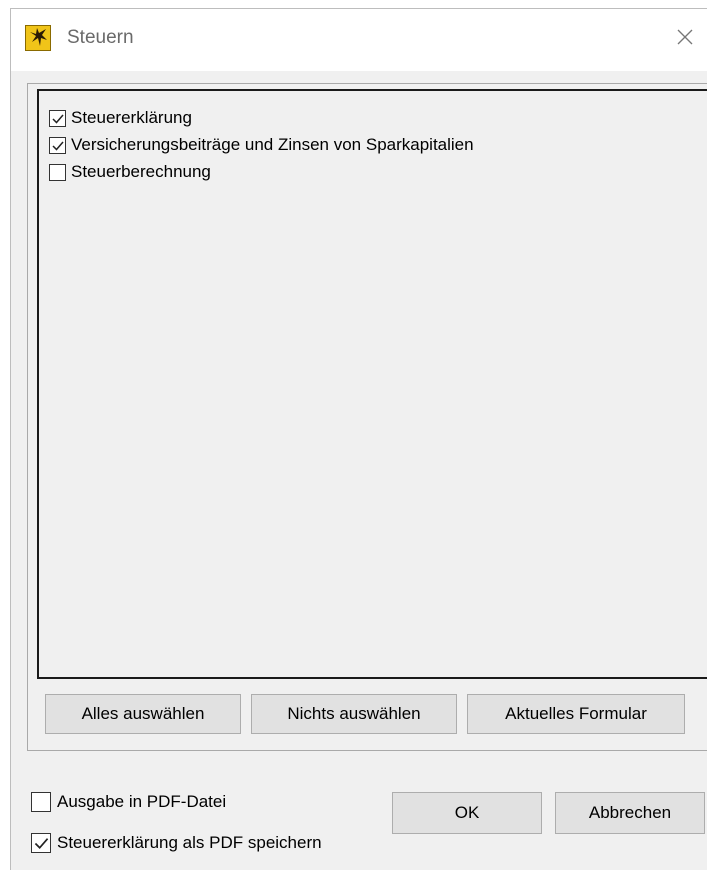 The image size is (707, 870). What do you see at coordinates (630, 813) in the screenshot?
I see `cancel-button: Abbrechen` at bounding box center [630, 813].